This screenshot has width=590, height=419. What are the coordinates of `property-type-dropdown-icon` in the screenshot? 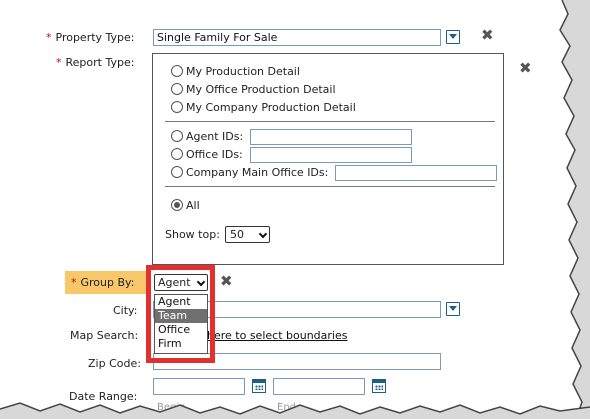 It's located at (453, 37).